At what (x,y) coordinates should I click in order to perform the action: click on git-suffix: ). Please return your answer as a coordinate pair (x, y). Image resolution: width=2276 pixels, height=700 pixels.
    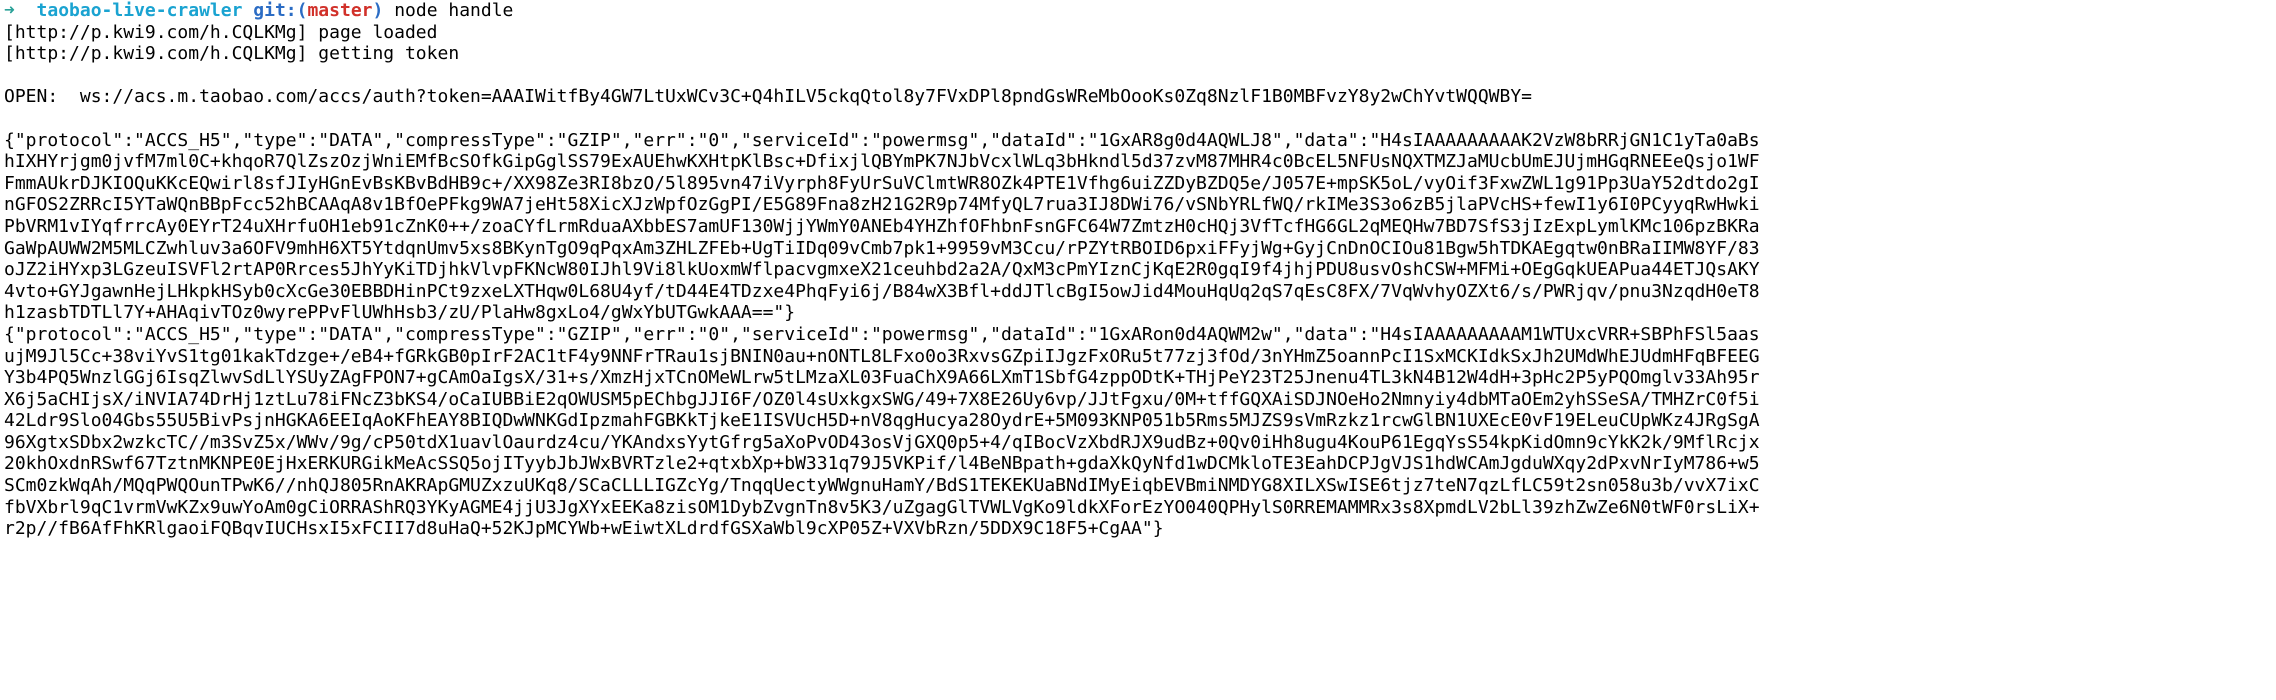
    Looking at the image, I should click on (378, 10).